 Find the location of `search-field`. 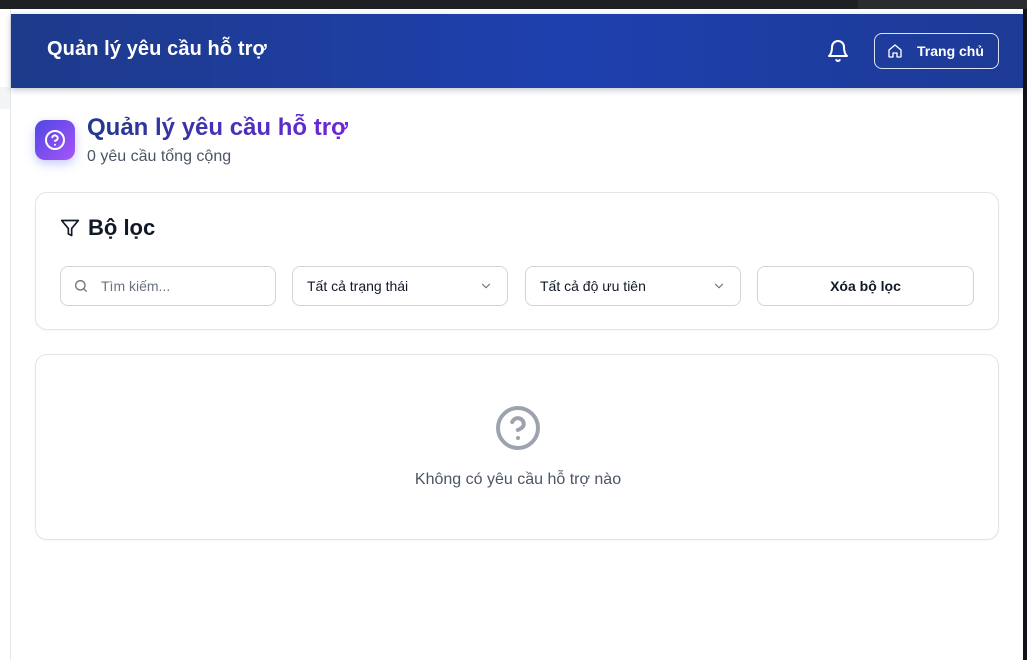

search-field is located at coordinates (168, 286).